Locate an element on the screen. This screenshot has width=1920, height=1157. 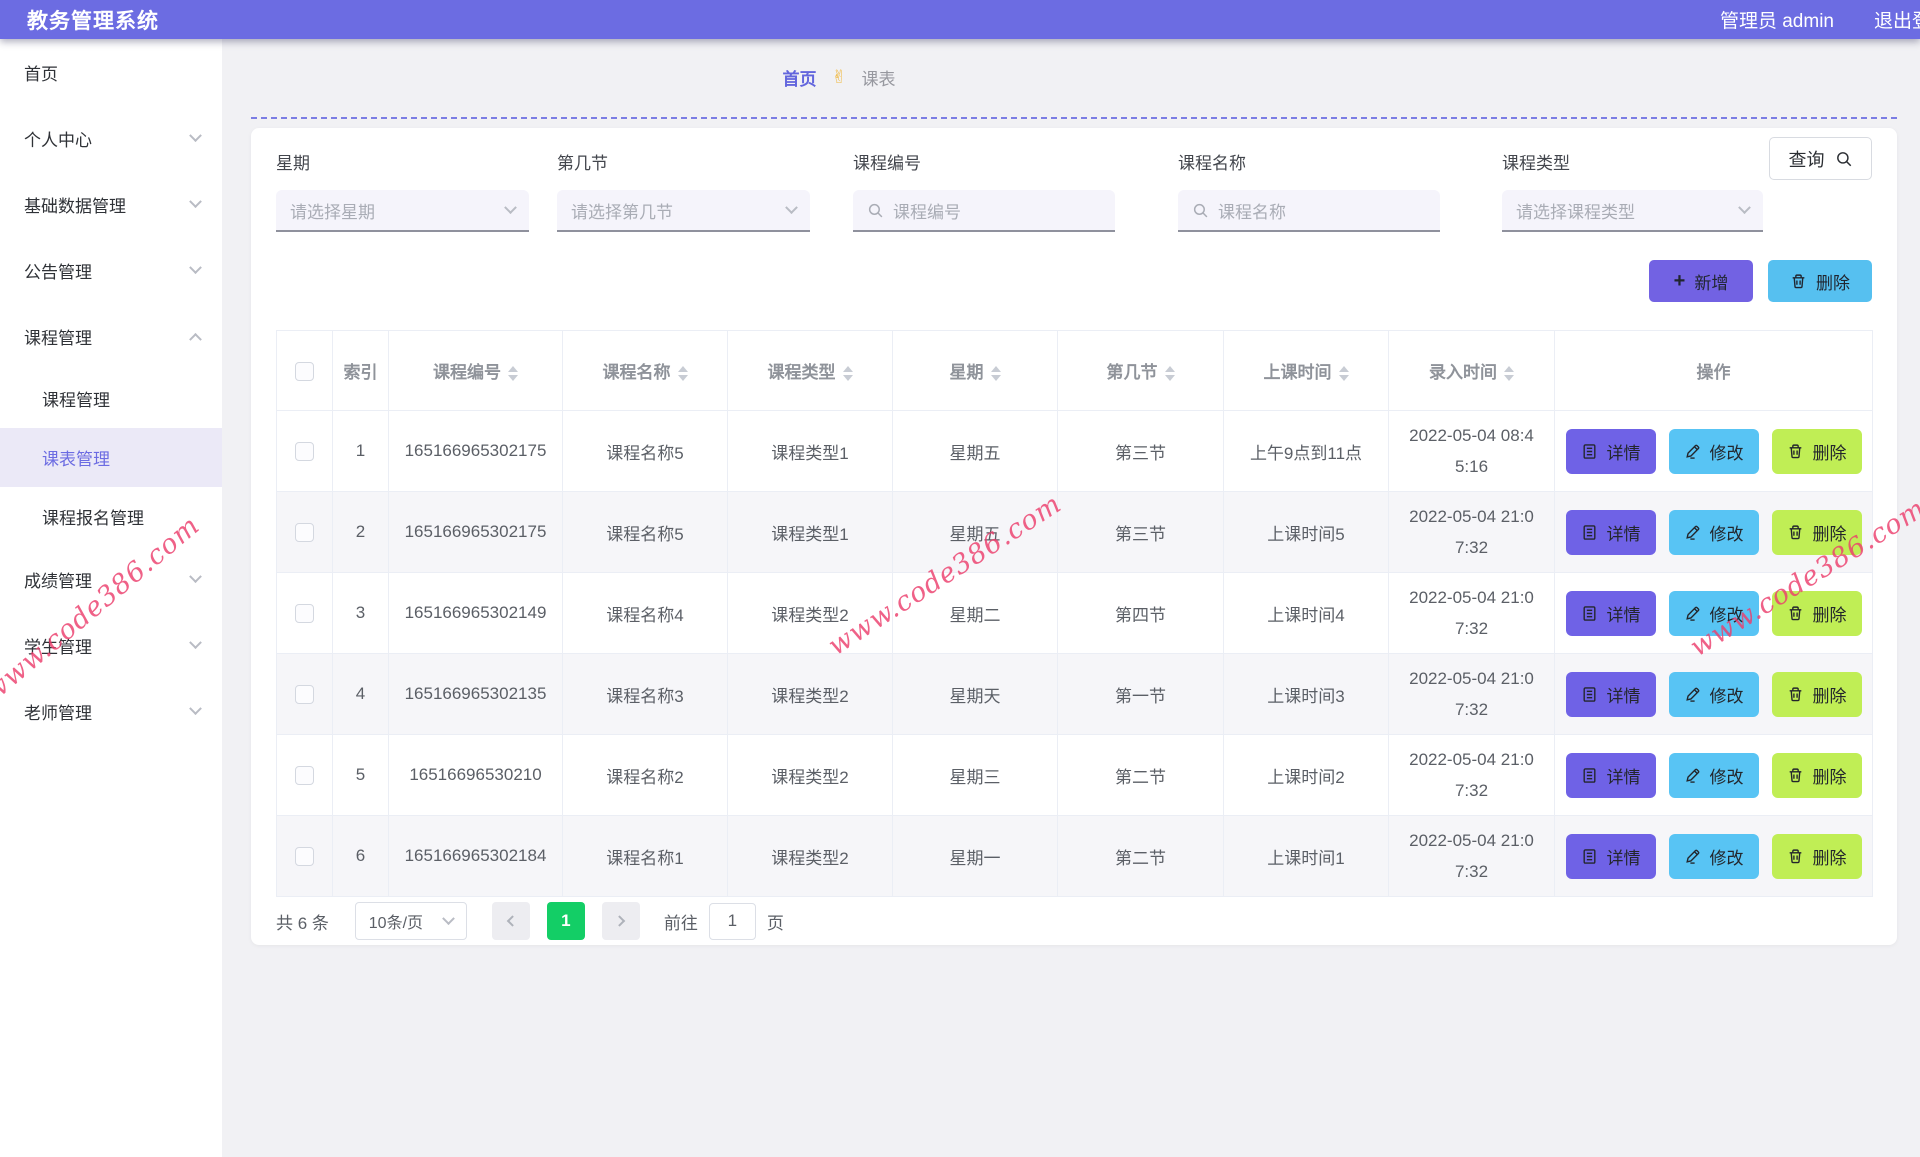
batch-delete-button: 删除 is located at coordinates (1820, 281).